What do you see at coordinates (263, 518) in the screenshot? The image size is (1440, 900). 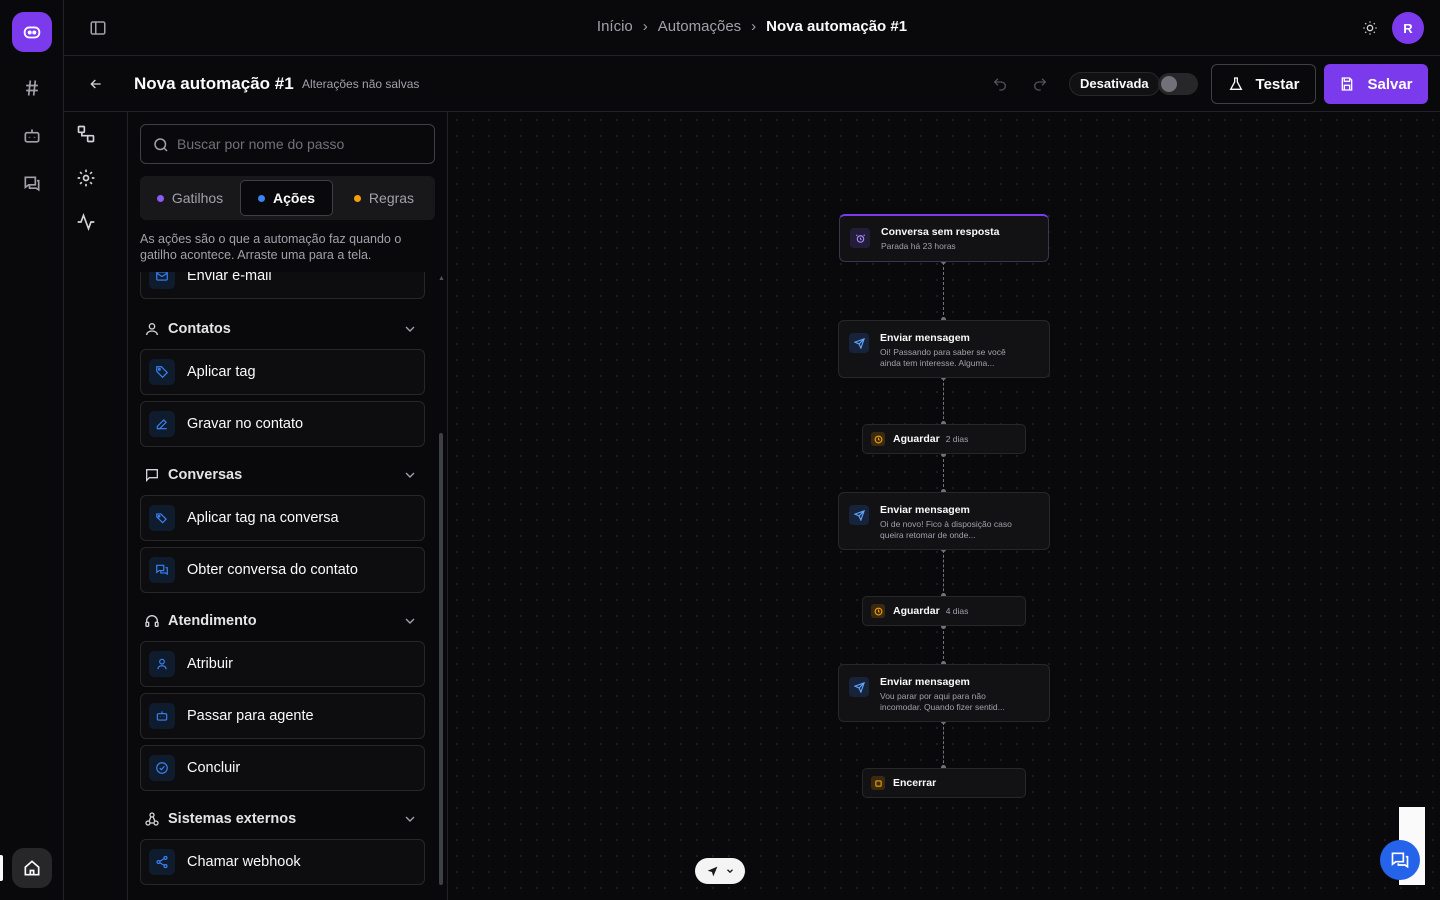 I see `action-label: Aplicar tag na conversa` at bounding box center [263, 518].